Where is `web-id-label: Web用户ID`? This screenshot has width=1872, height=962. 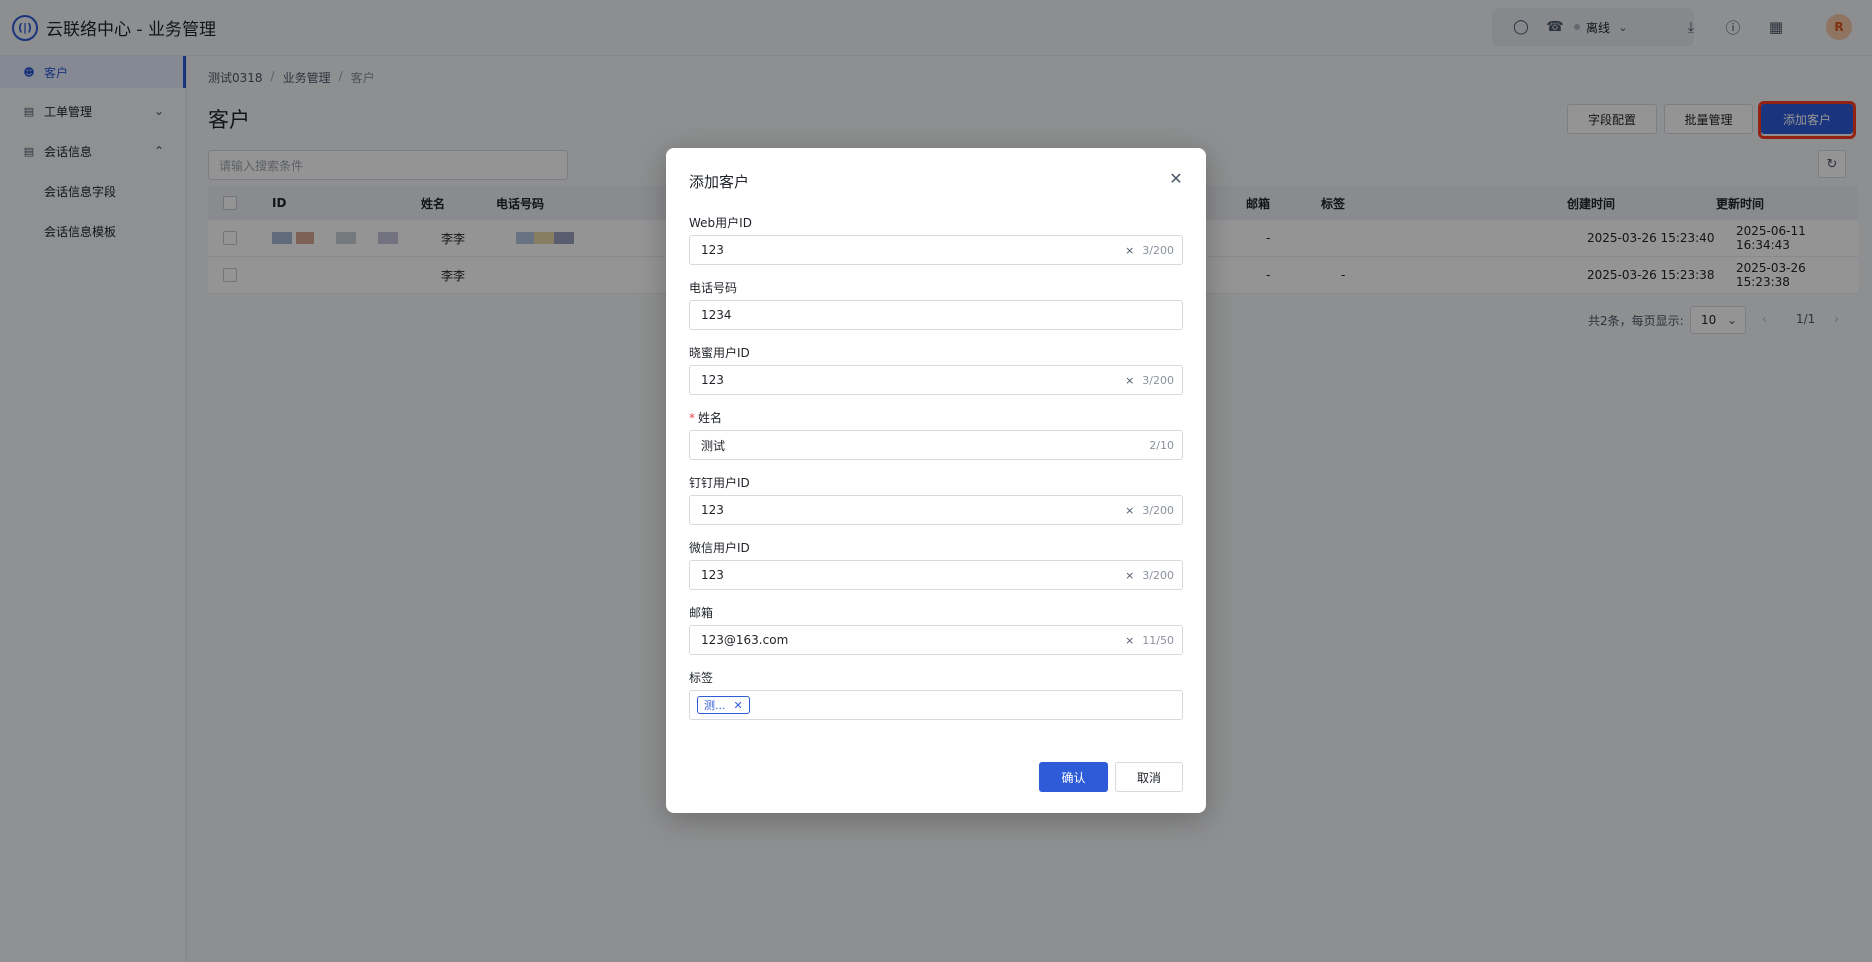
web-id-label: Web用户ID is located at coordinates (720, 223).